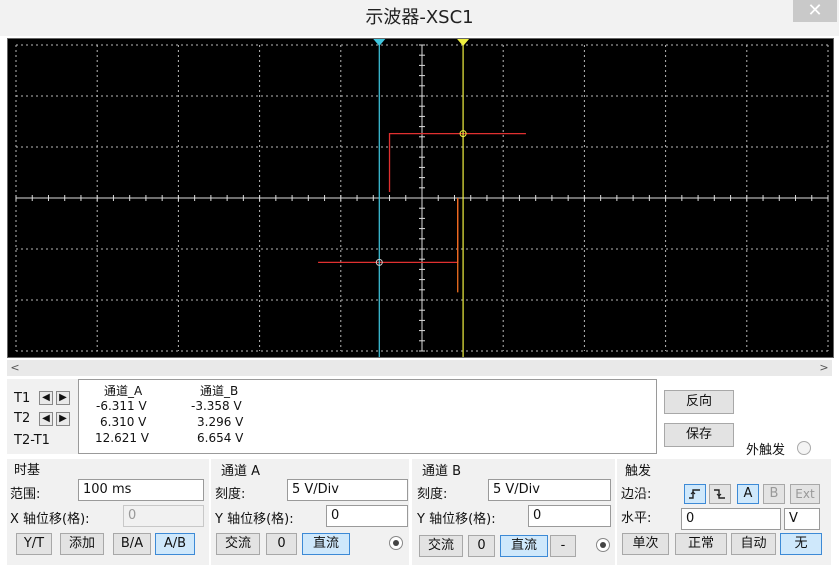 This screenshot has width=839, height=571. What do you see at coordinates (804, 448) in the screenshot?
I see `ext-trigger-radio` at bounding box center [804, 448].